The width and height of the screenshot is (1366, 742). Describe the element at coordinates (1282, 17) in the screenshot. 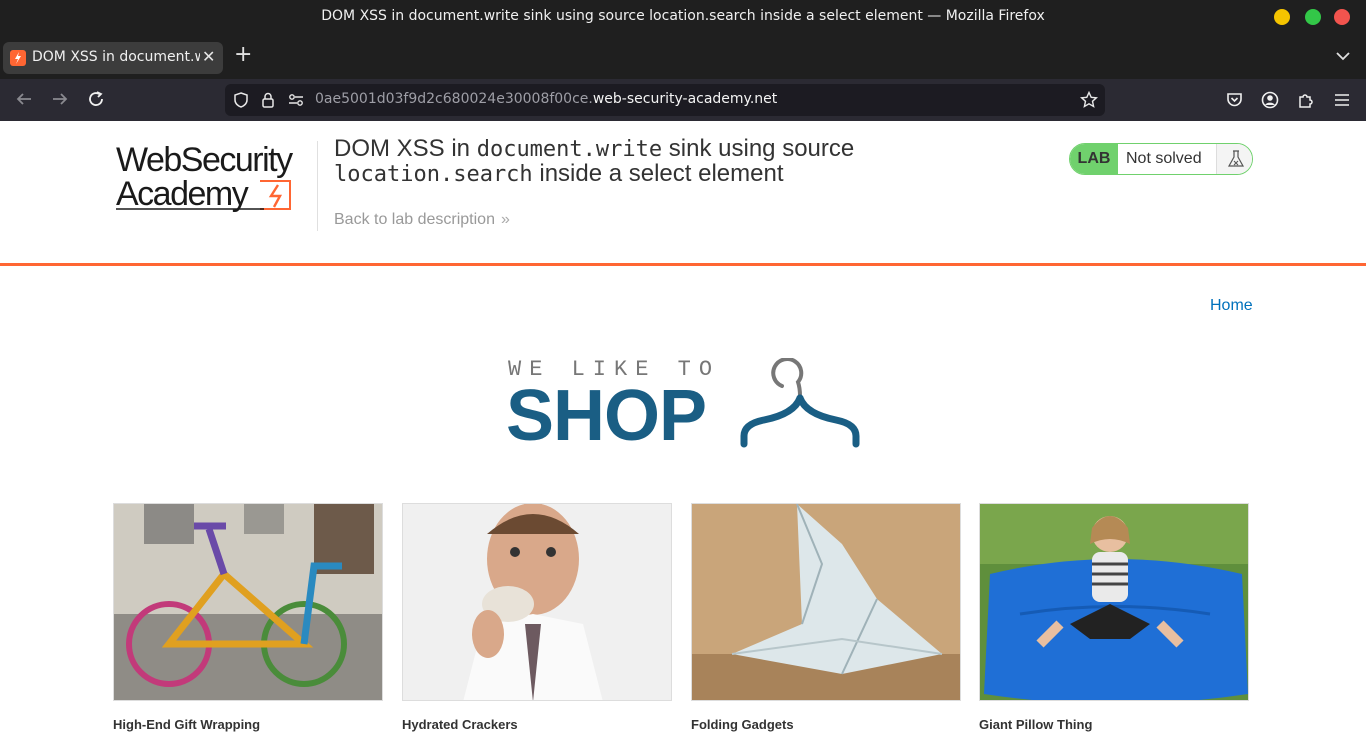

I see `minimize-button` at that location.